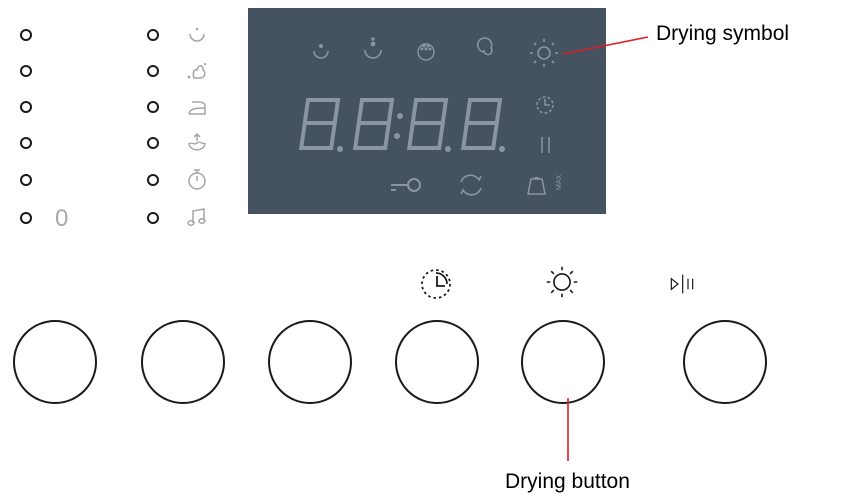  What do you see at coordinates (605, 248) in the screenshot?
I see `drying-symbol-leader` at bounding box center [605, 248].